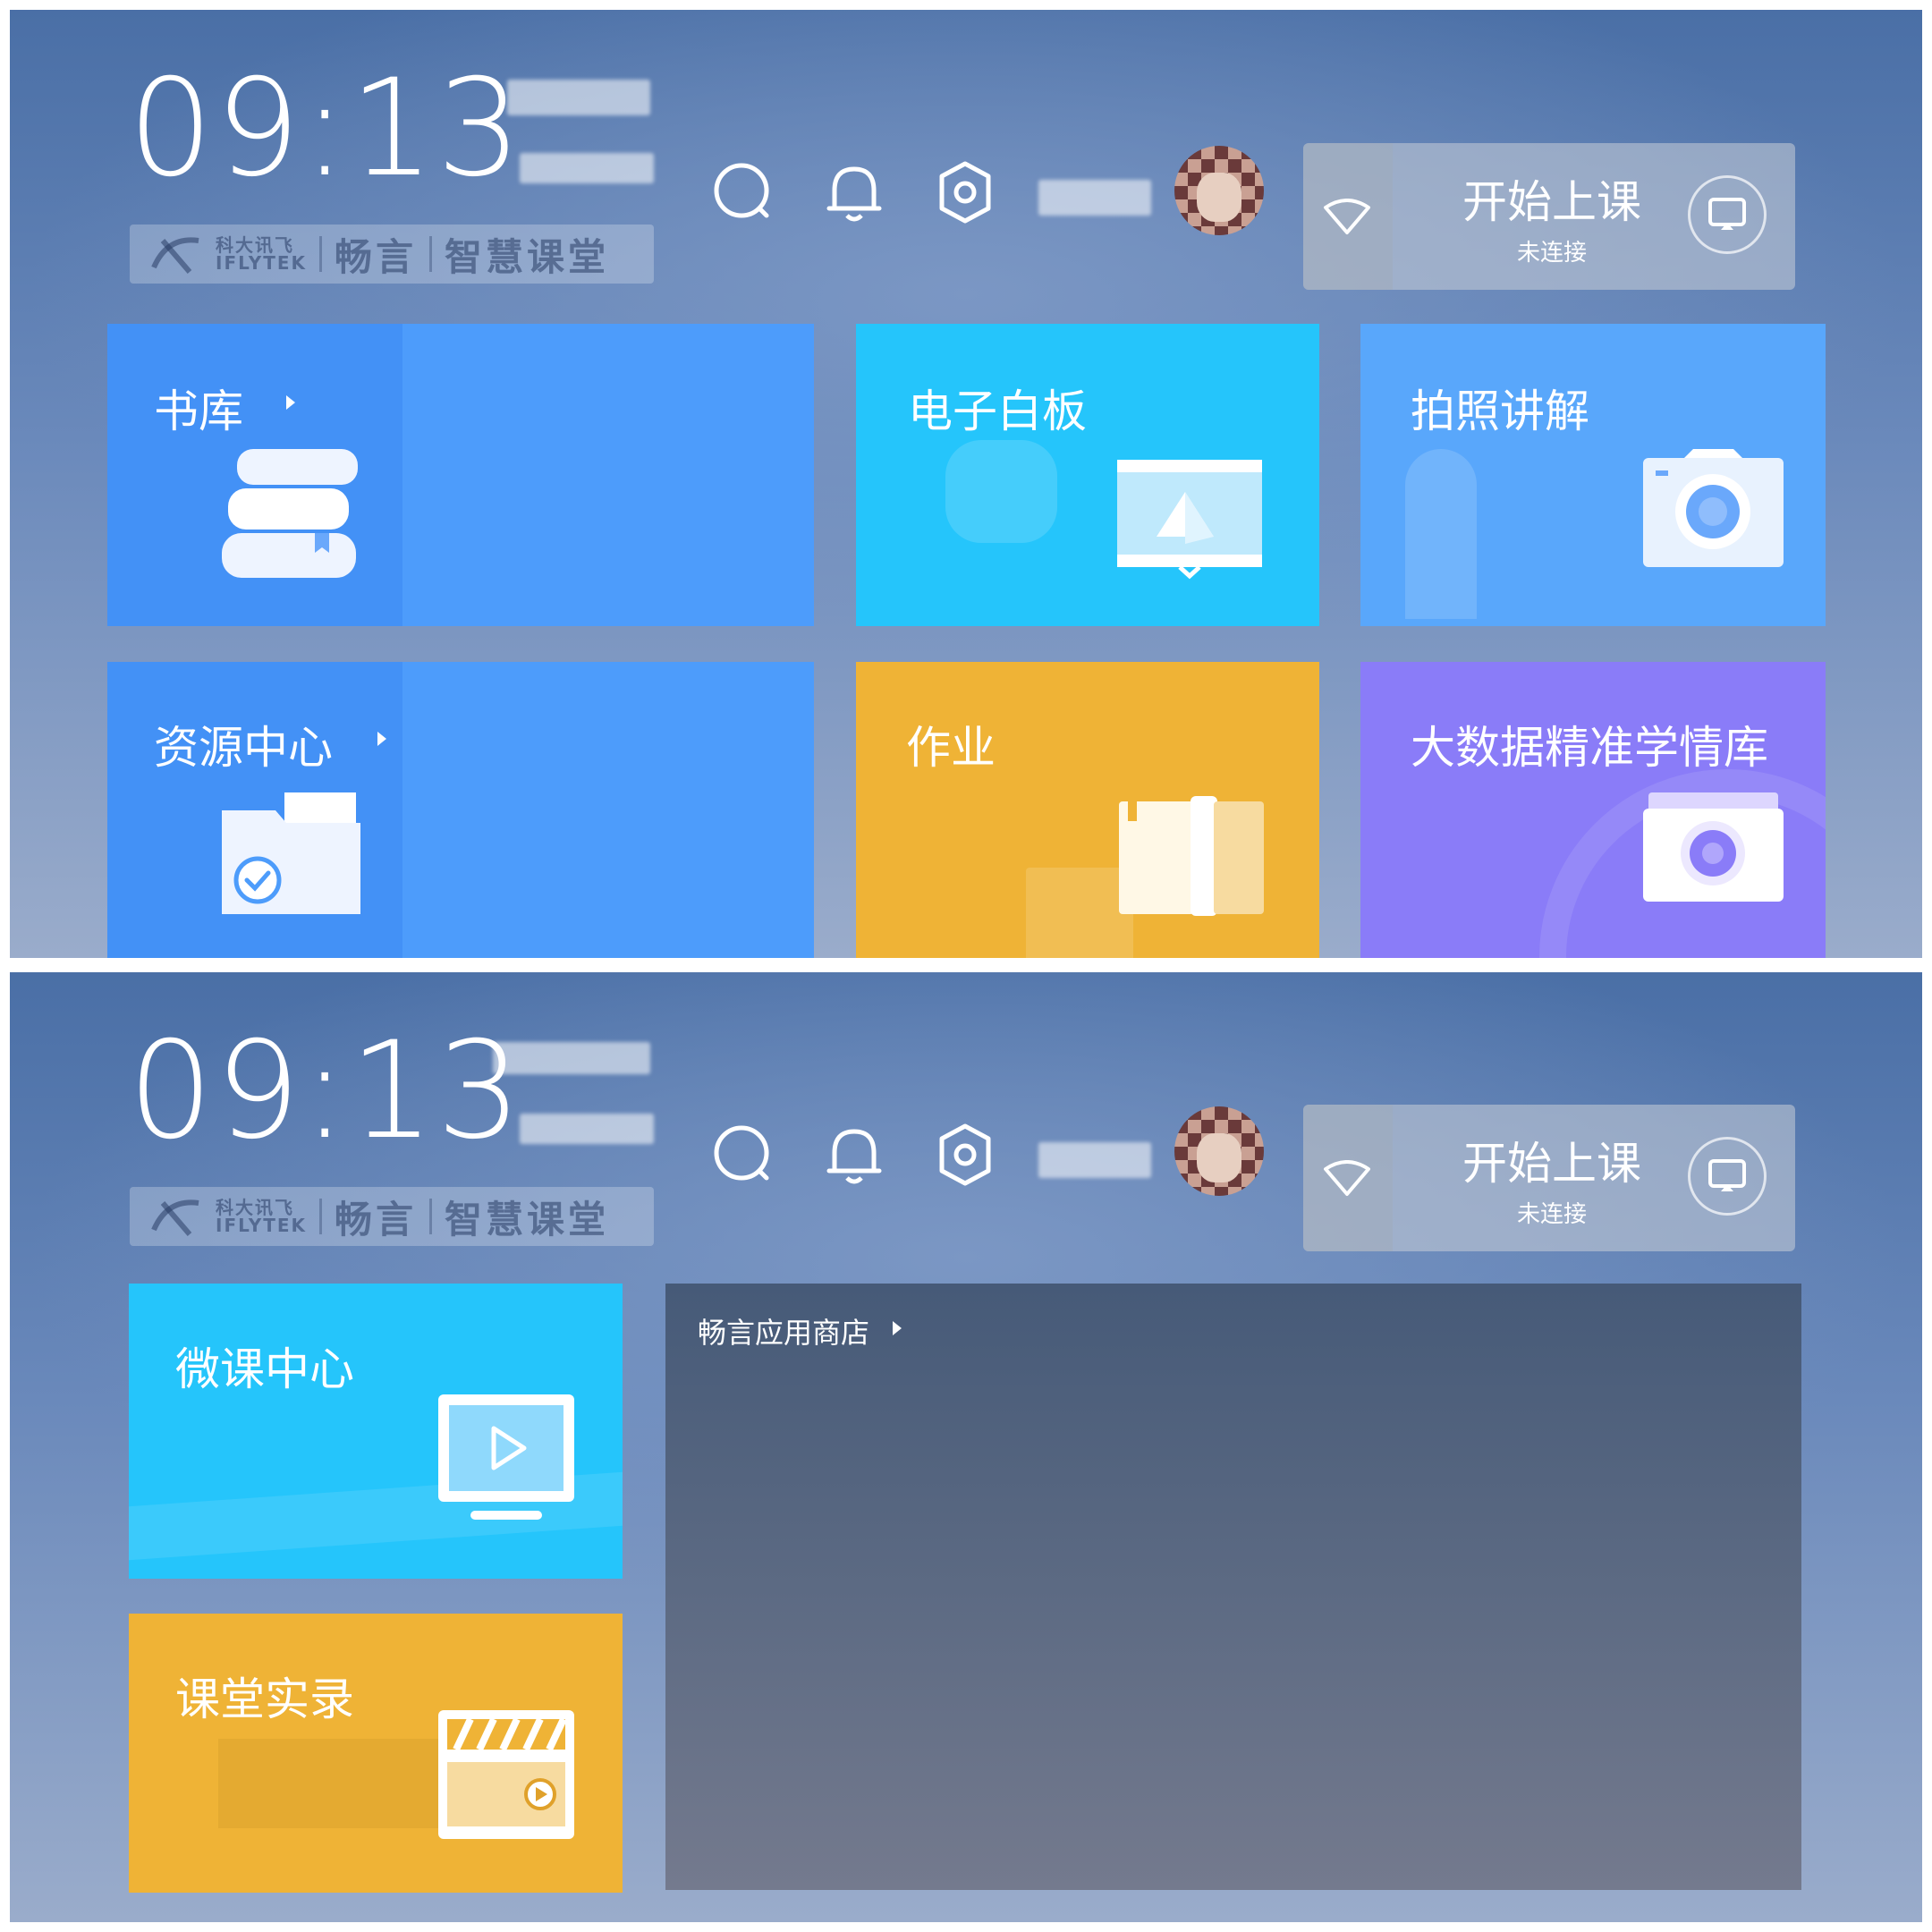 The width and height of the screenshot is (1932, 1932). I want to click on classroom-record-label: 课堂实录, so click(264, 1699).